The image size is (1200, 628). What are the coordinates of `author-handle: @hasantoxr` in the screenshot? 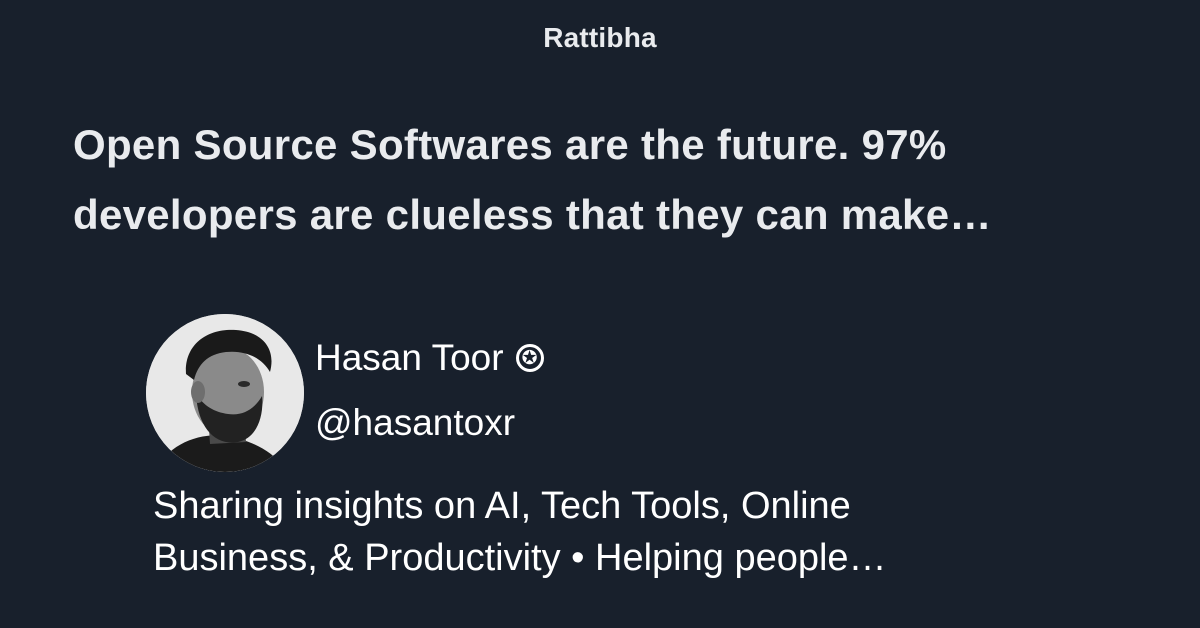 It's located at (415, 422).